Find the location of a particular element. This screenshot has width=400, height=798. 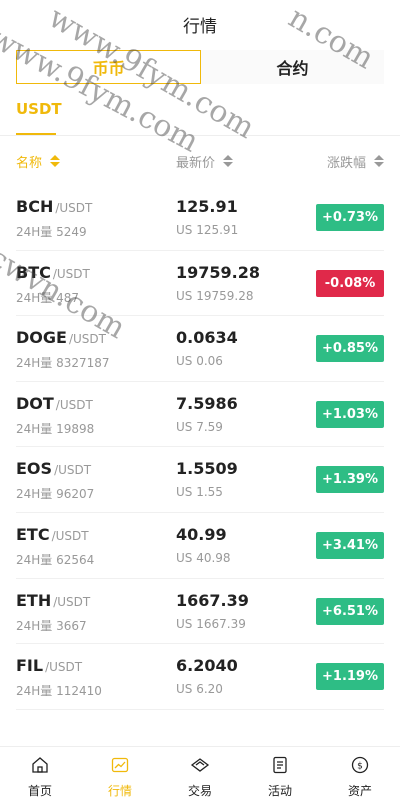

table-row: DOGE/USDT 24H量 8327187 0.0634 US 0.06 +0.85% is located at coordinates (200, 349).